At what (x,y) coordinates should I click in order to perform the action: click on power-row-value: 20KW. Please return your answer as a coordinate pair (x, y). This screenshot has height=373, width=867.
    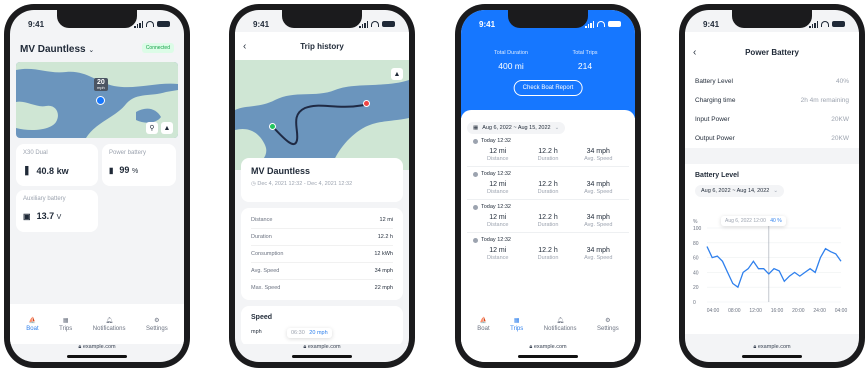
    Looking at the image, I should click on (840, 119).